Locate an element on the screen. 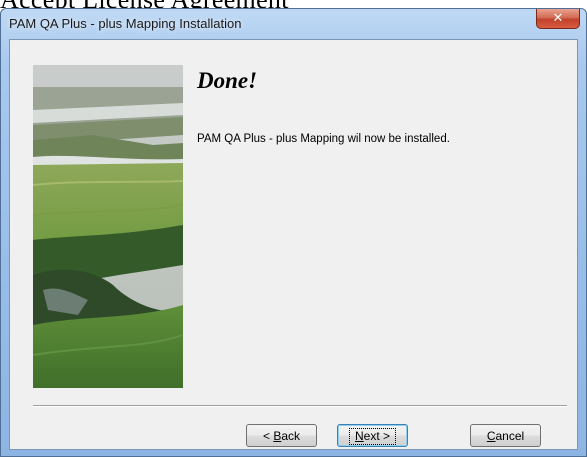 Image resolution: width=587 pixels, height=457 pixels. next-button-focus: Next > is located at coordinates (372, 436).